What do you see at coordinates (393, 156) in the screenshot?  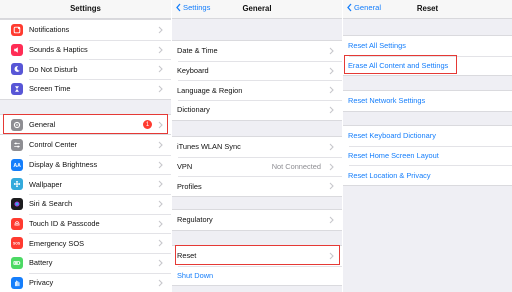 I see `reset-item-label: Reset Home Screen Layout` at bounding box center [393, 156].